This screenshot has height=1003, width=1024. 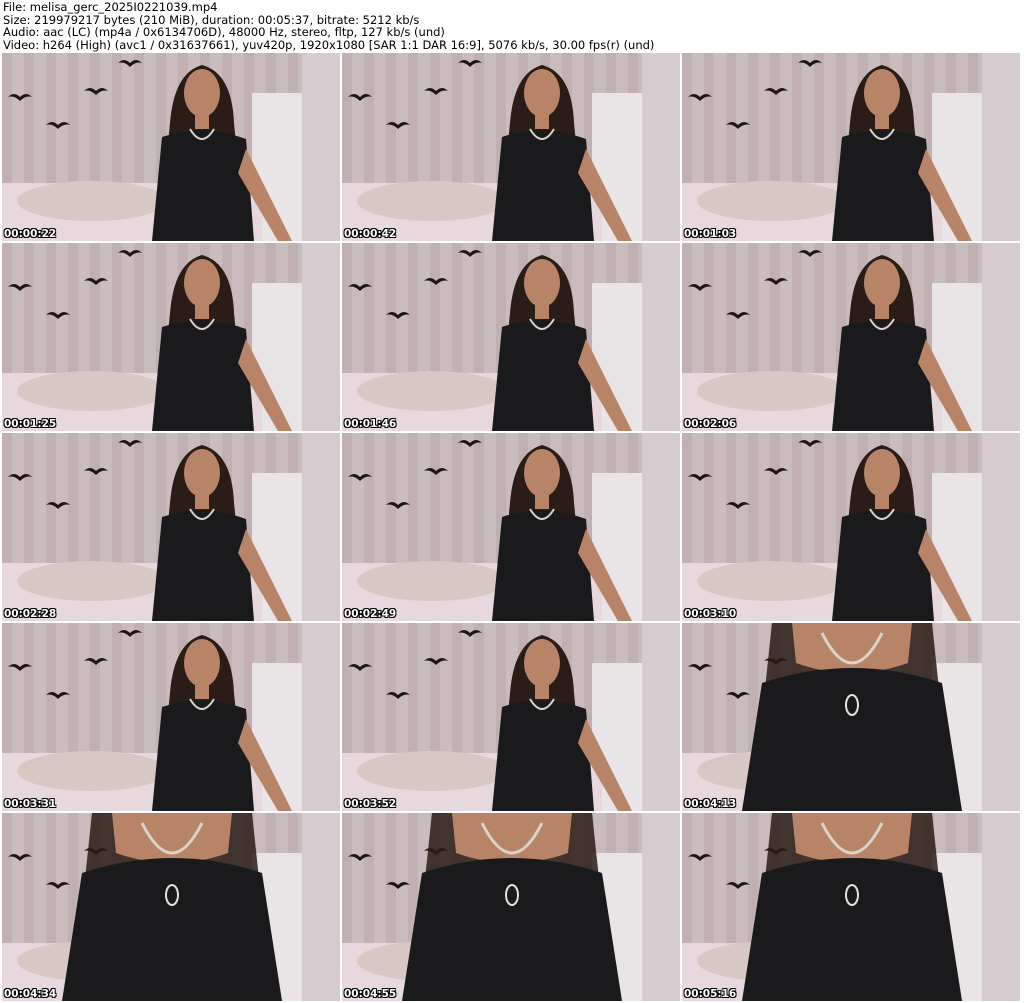 What do you see at coordinates (30, 994) in the screenshot?
I see `timestamp-label: 00:04:34` at bounding box center [30, 994].